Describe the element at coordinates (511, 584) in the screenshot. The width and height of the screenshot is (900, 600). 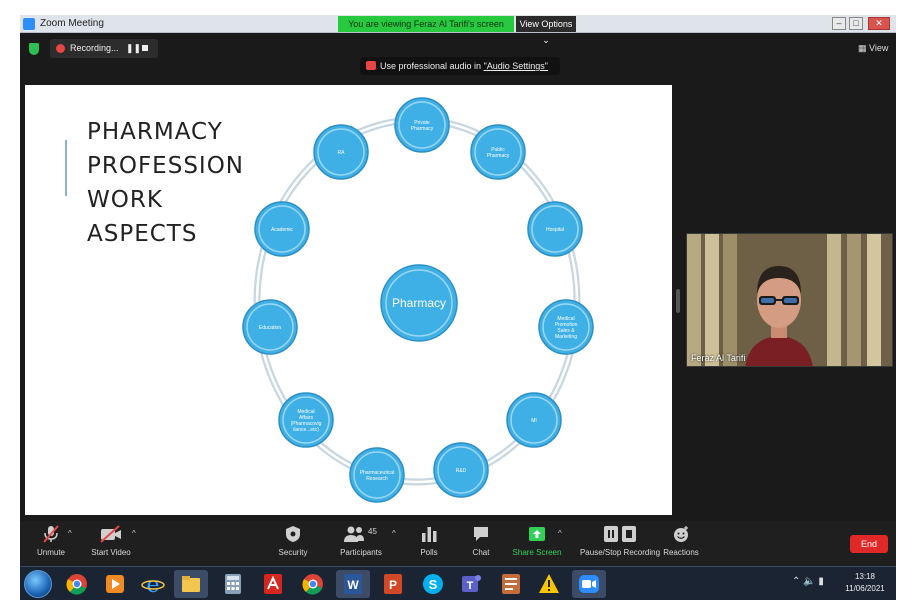
I see `onenote-icon` at that location.